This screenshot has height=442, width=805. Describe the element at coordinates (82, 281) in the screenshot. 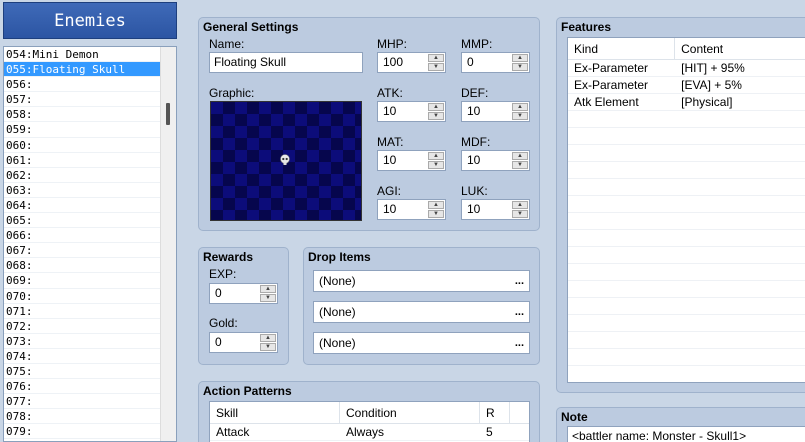

I see `enemy-list-item: 069:` at that location.